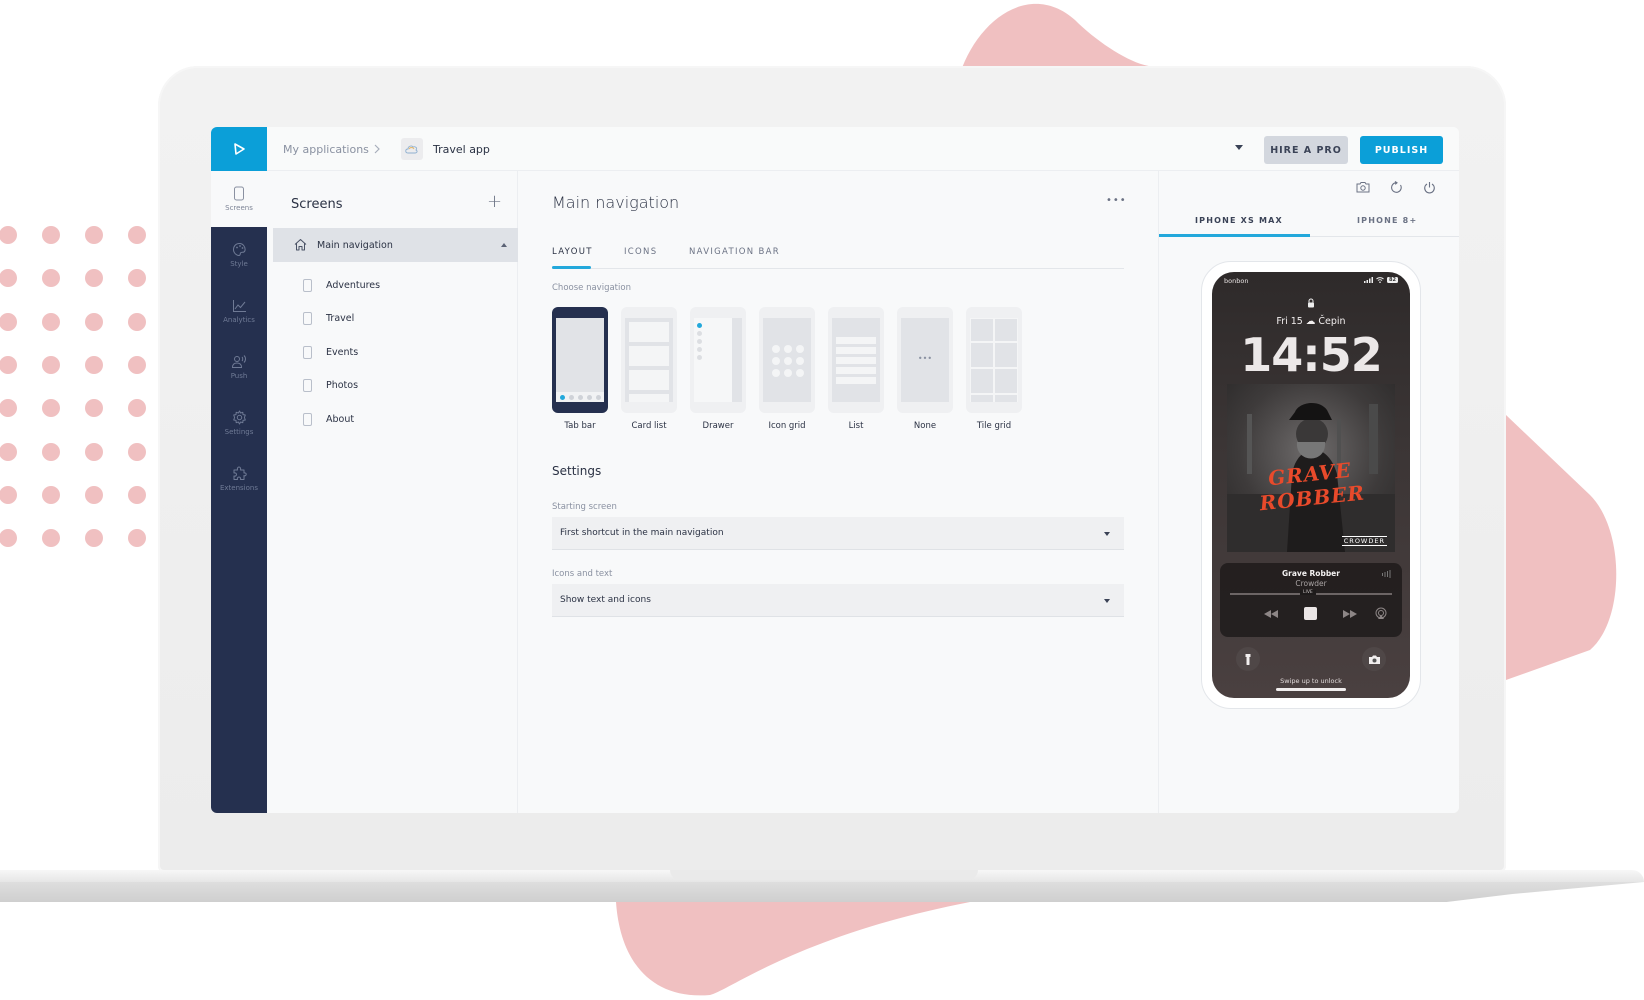 This screenshot has width=1644, height=1000. I want to click on tab-icons: ICONS, so click(640, 252).